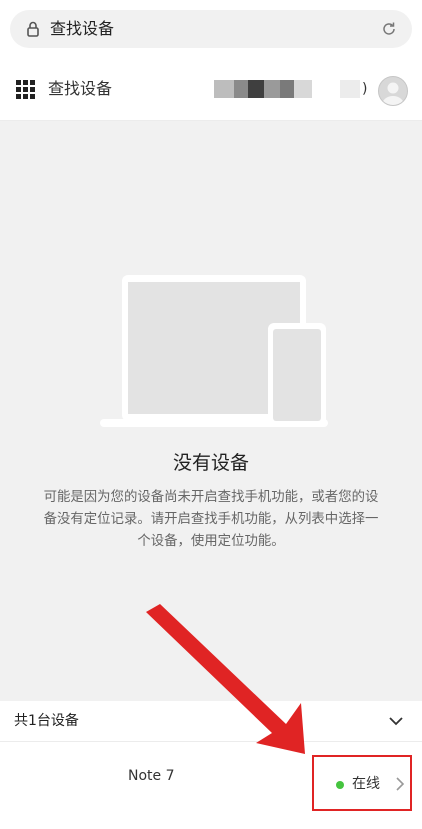  Describe the element at coordinates (366, 784) in the screenshot. I see `device-status-text: 在线` at that location.